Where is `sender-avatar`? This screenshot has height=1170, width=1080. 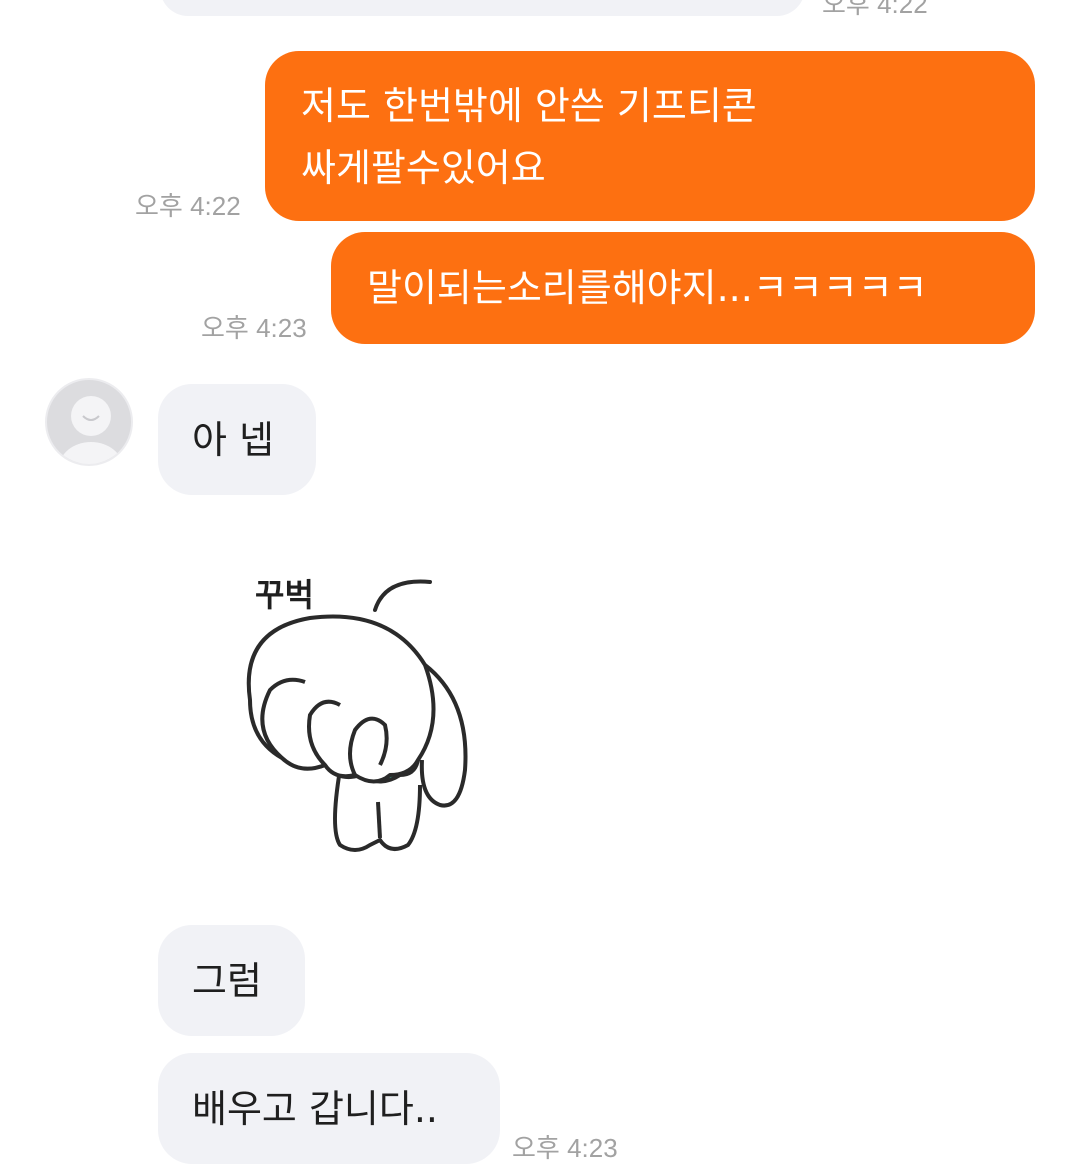
sender-avatar is located at coordinates (89, 422).